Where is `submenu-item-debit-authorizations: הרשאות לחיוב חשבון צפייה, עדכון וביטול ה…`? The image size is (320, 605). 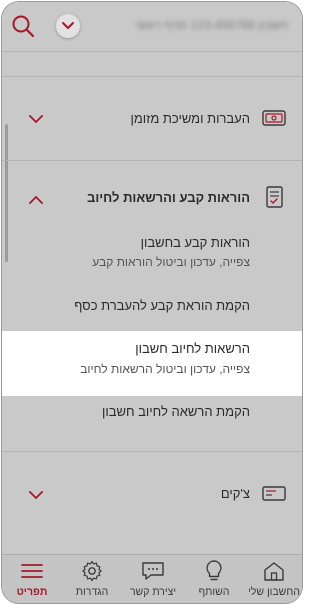
submenu-item-debit-authorizations: הרשאות לחיוב חשבון צפייה, עדכון וביטול ה… is located at coordinates (152, 363).